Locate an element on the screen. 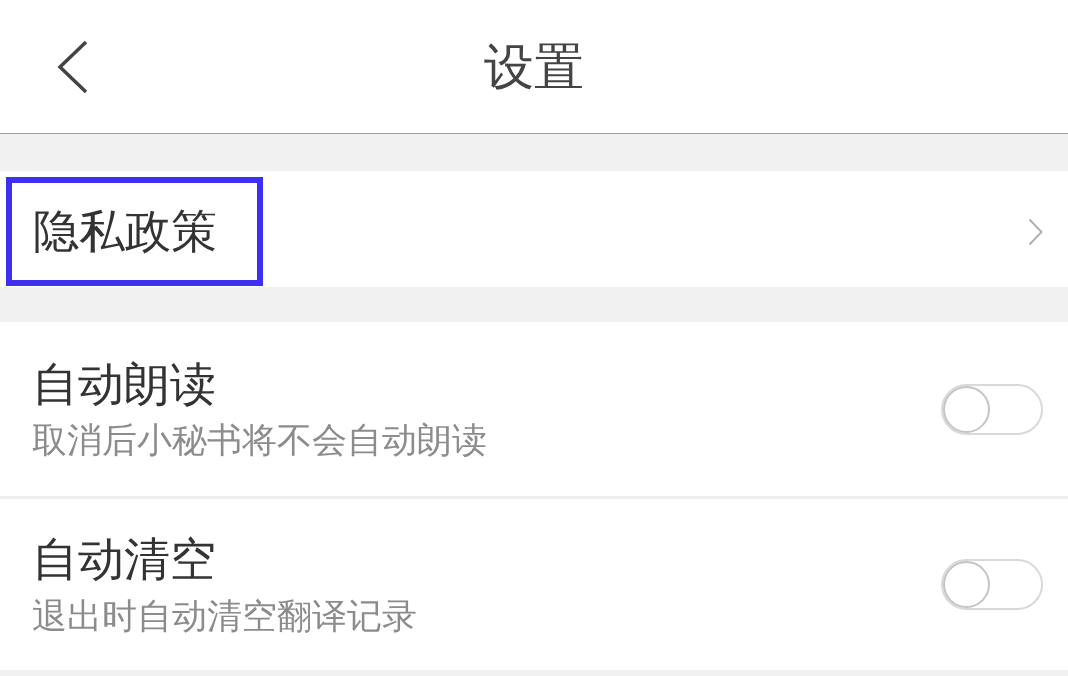 This screenshot has width=1068, height=676. setting-title: 自动朗读 is located at coordinates (124, 384).